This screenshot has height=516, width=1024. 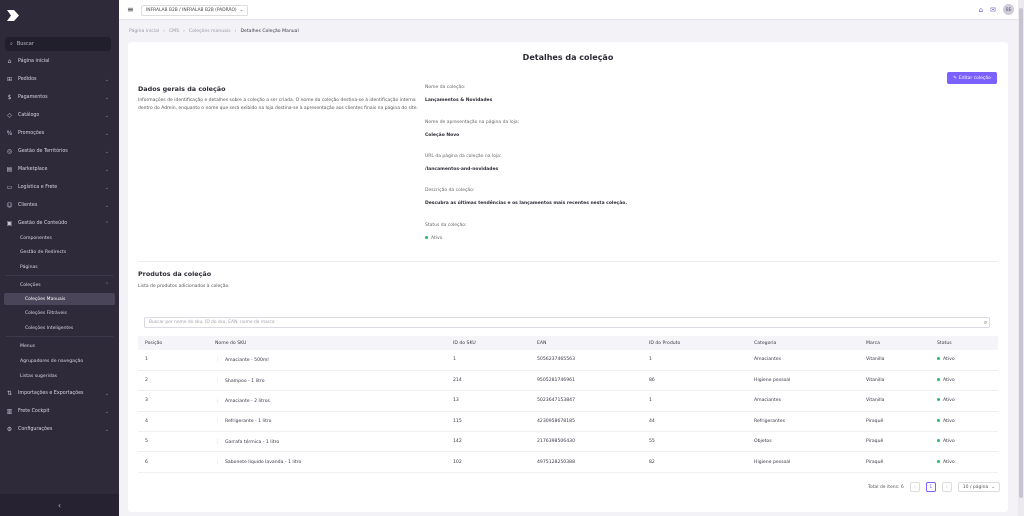 What do you see at coordinates (694, 381) in the screenshot?
I see `table-cell: 86` at bounding box center [694, 381].